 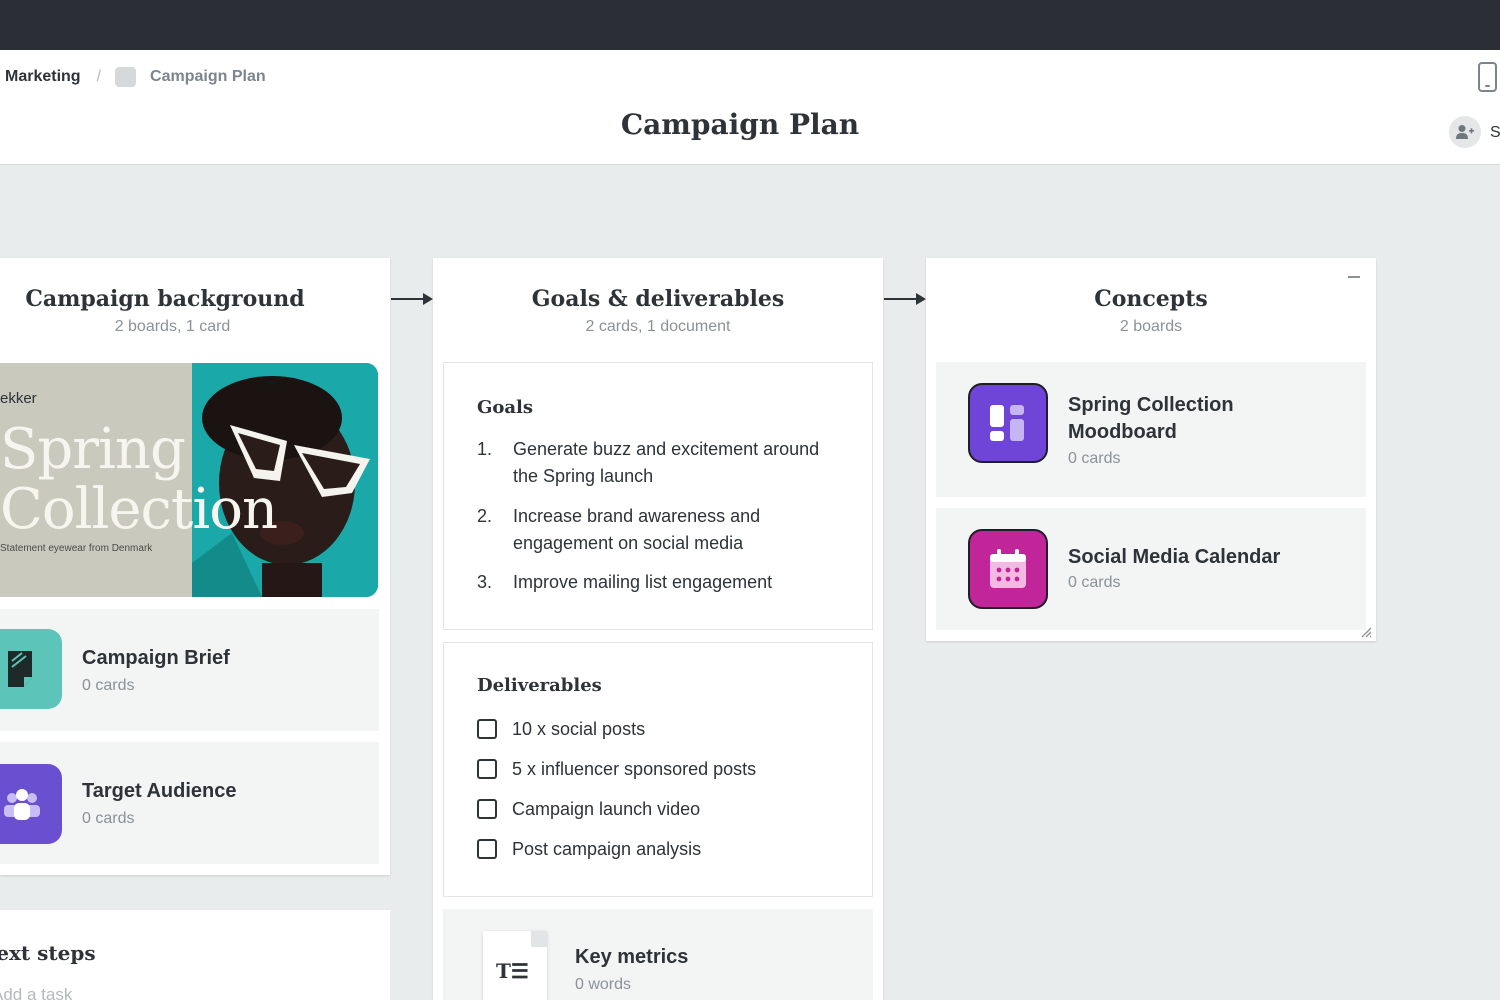 I want to click on board-title: Target Audience, so click(x=159, y=791).